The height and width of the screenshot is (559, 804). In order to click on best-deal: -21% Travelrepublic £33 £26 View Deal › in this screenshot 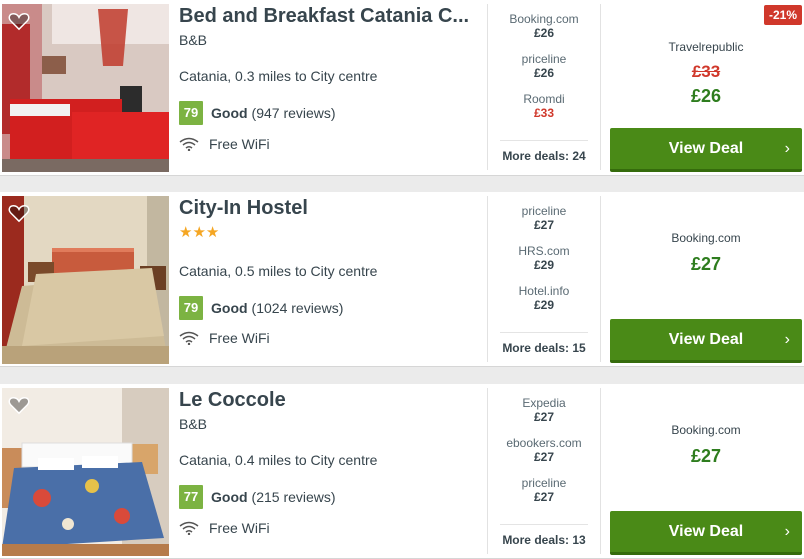, I will do `click(706, 88)`.